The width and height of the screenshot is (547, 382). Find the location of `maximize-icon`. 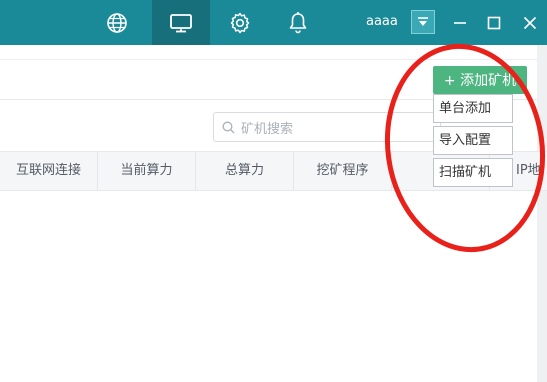

maximize-icon is located at coordinates (494, 22).